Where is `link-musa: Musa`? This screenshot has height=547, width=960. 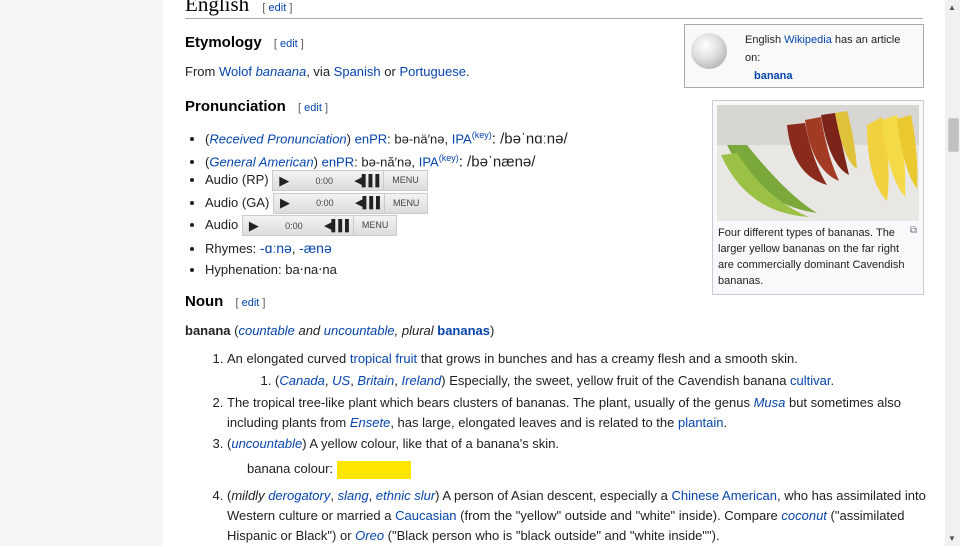 link-musa: Musa is located at coordinates (770, 402).